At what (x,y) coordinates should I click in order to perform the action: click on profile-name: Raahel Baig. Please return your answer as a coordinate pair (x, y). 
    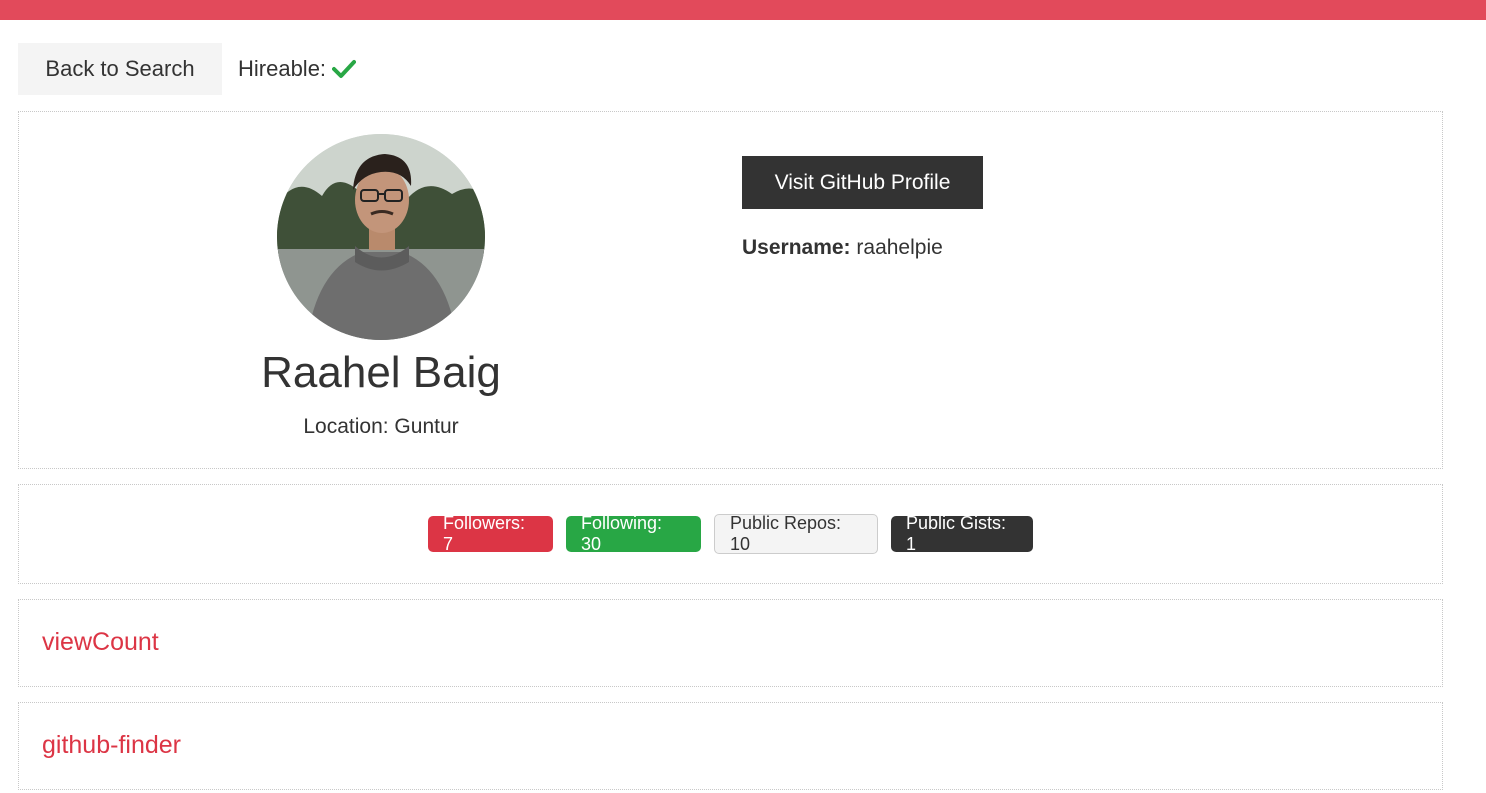
    Looking at the image, I should click on (381, 372).